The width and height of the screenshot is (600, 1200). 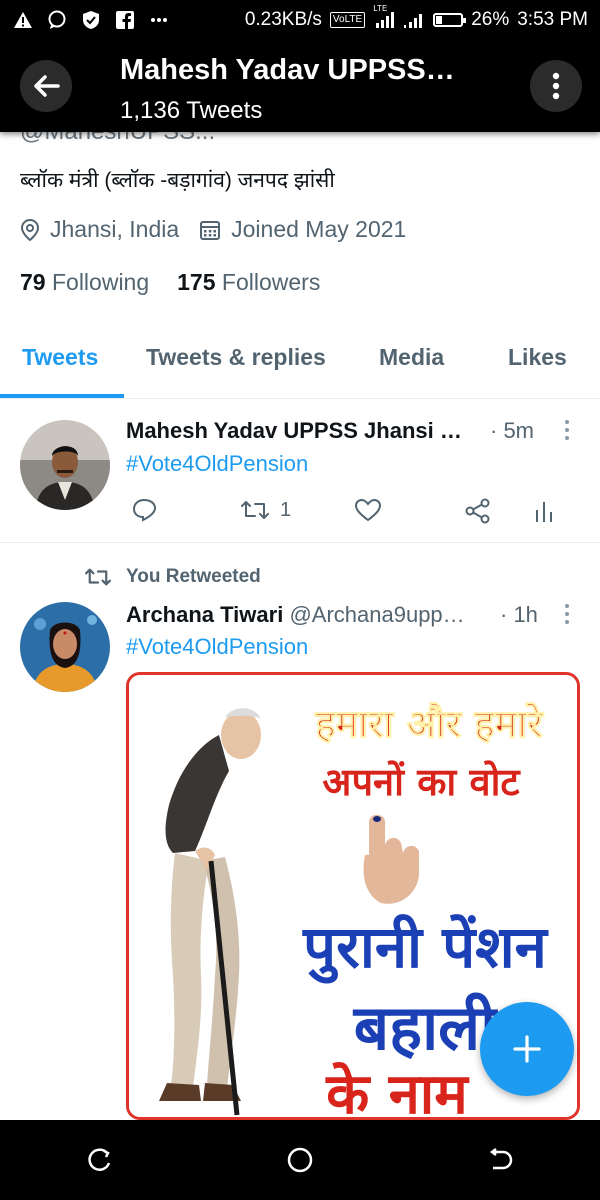 I want to click on share-button, so click(x=478, y=511).